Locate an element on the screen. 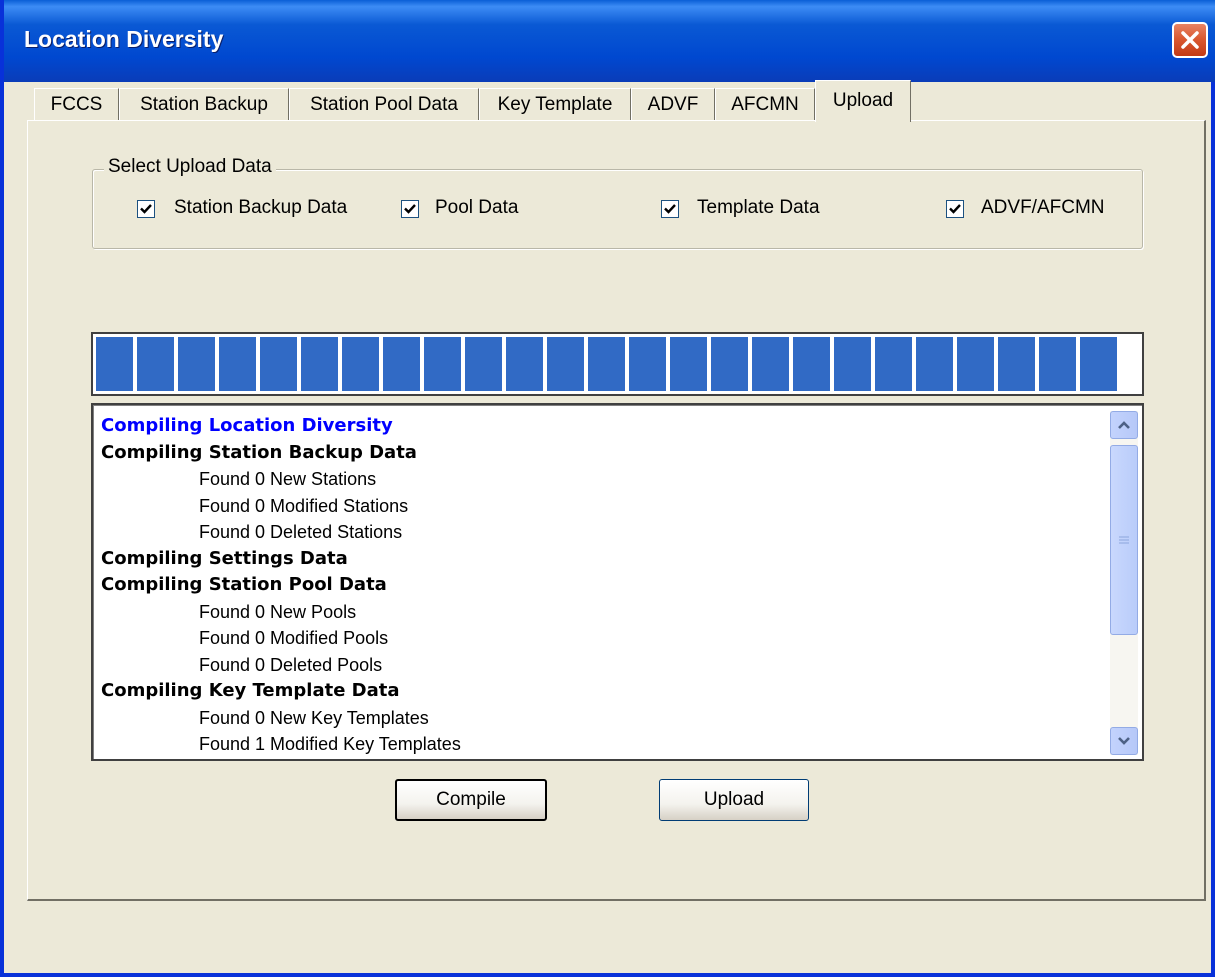 This screenshot has height=977, width=1215. tab-label: Upload is located at coordinates (863, 100).